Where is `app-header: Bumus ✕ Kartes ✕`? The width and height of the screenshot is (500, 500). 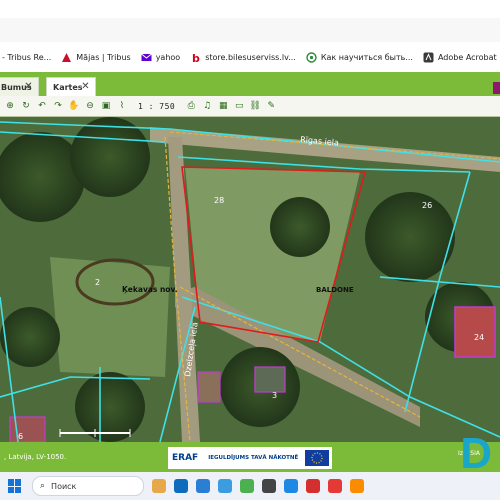 app-header: Bumus ✕ Kartes ✕ is located at coordinates (250, 84).